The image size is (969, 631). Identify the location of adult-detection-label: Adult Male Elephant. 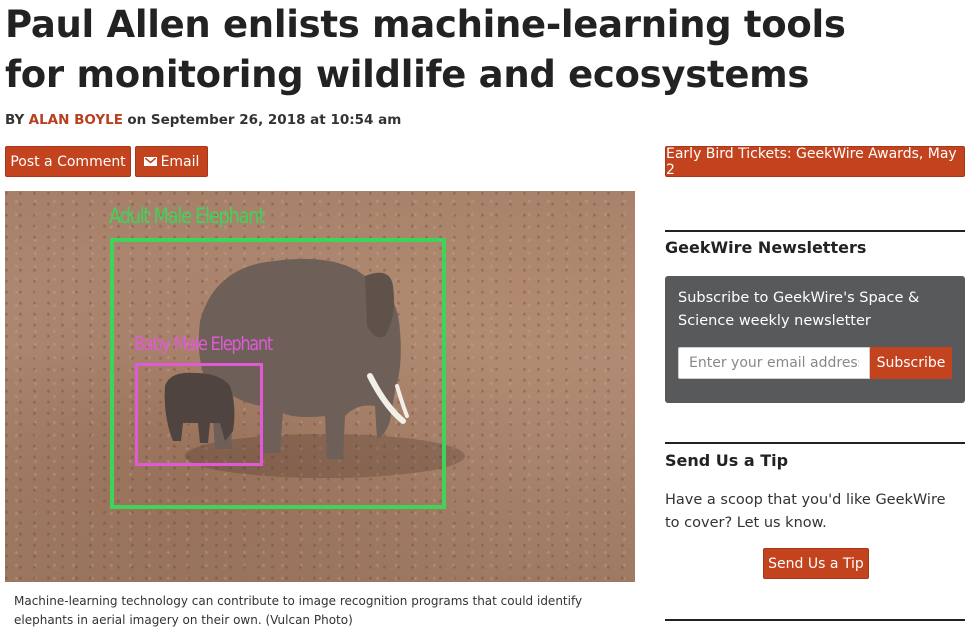
(187, 216).